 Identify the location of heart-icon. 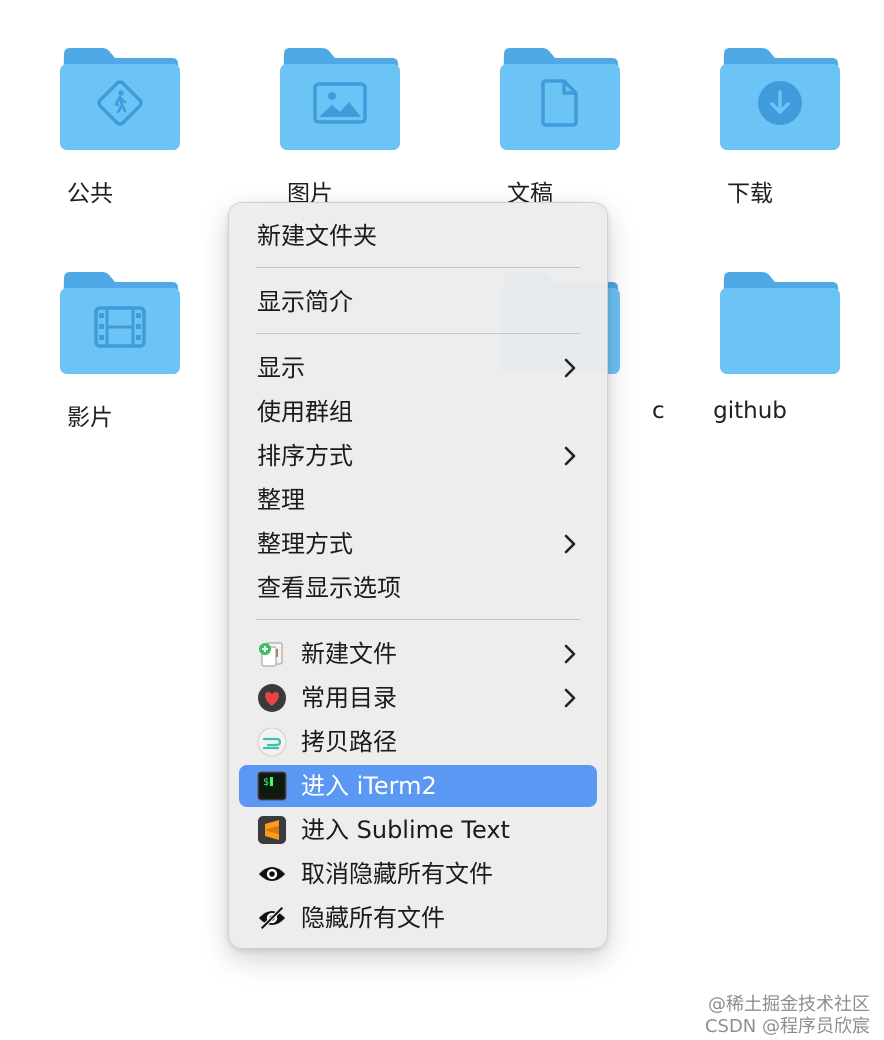
(272, 698).